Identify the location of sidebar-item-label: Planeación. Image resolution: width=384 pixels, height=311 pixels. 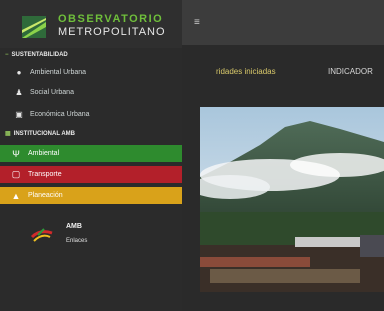
(45, 195).